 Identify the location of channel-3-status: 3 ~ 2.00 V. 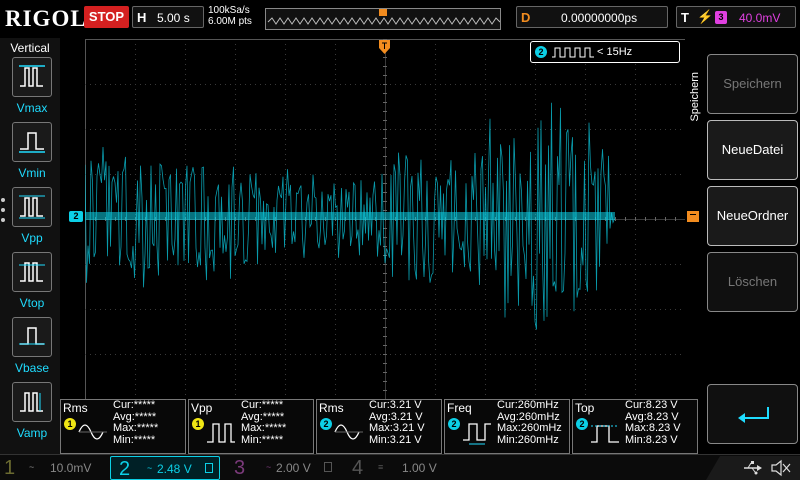
(285, 468).